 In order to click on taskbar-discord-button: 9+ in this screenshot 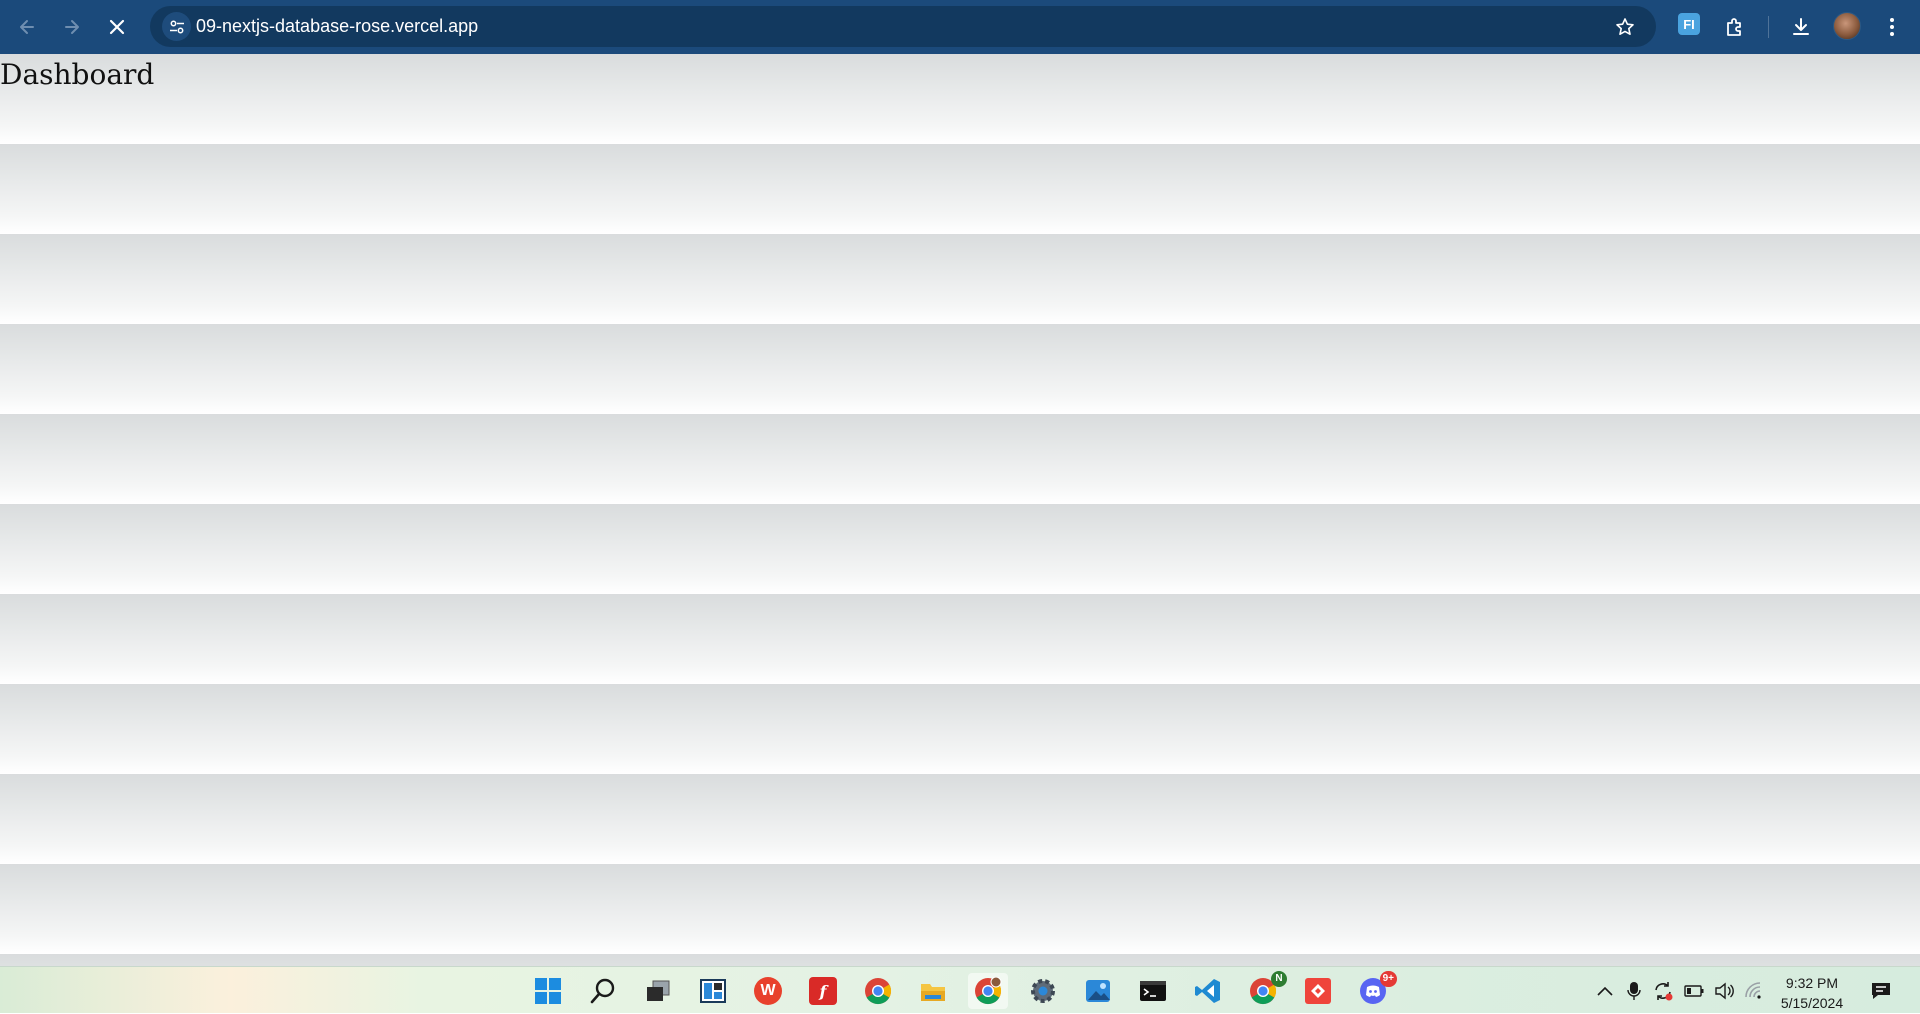, I will do `click(1375, 990)`.